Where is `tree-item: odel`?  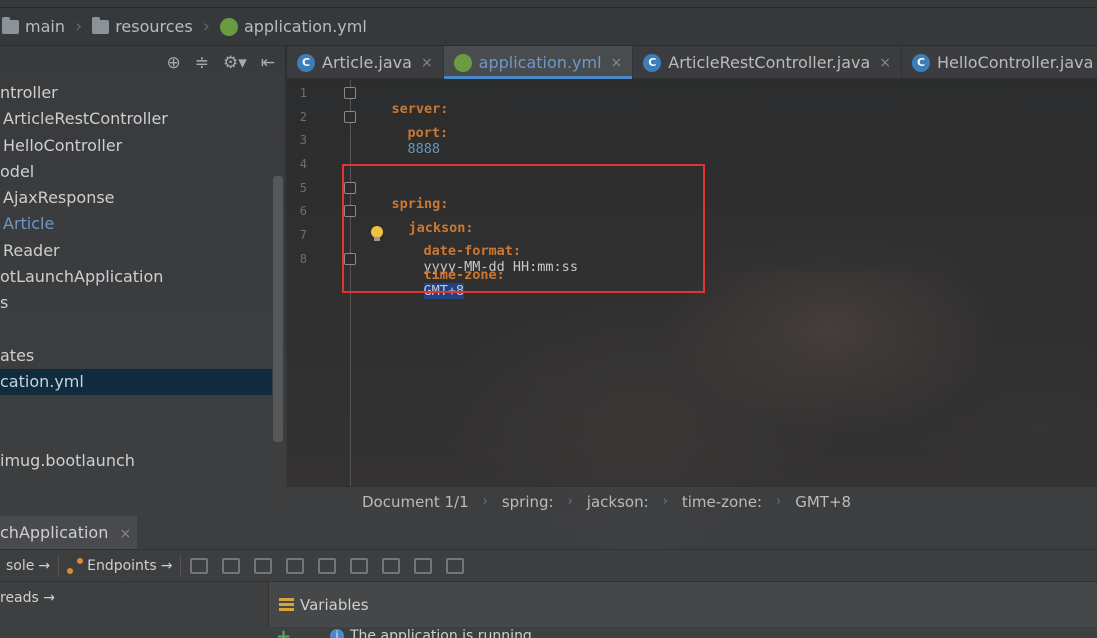
tree-item: odel is located at coordinates (17, 172).